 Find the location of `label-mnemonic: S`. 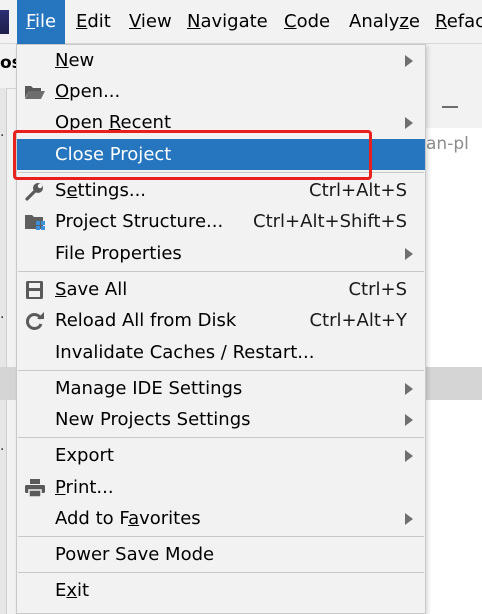

label-mnemonic: S is located at coordinates (61, 289).